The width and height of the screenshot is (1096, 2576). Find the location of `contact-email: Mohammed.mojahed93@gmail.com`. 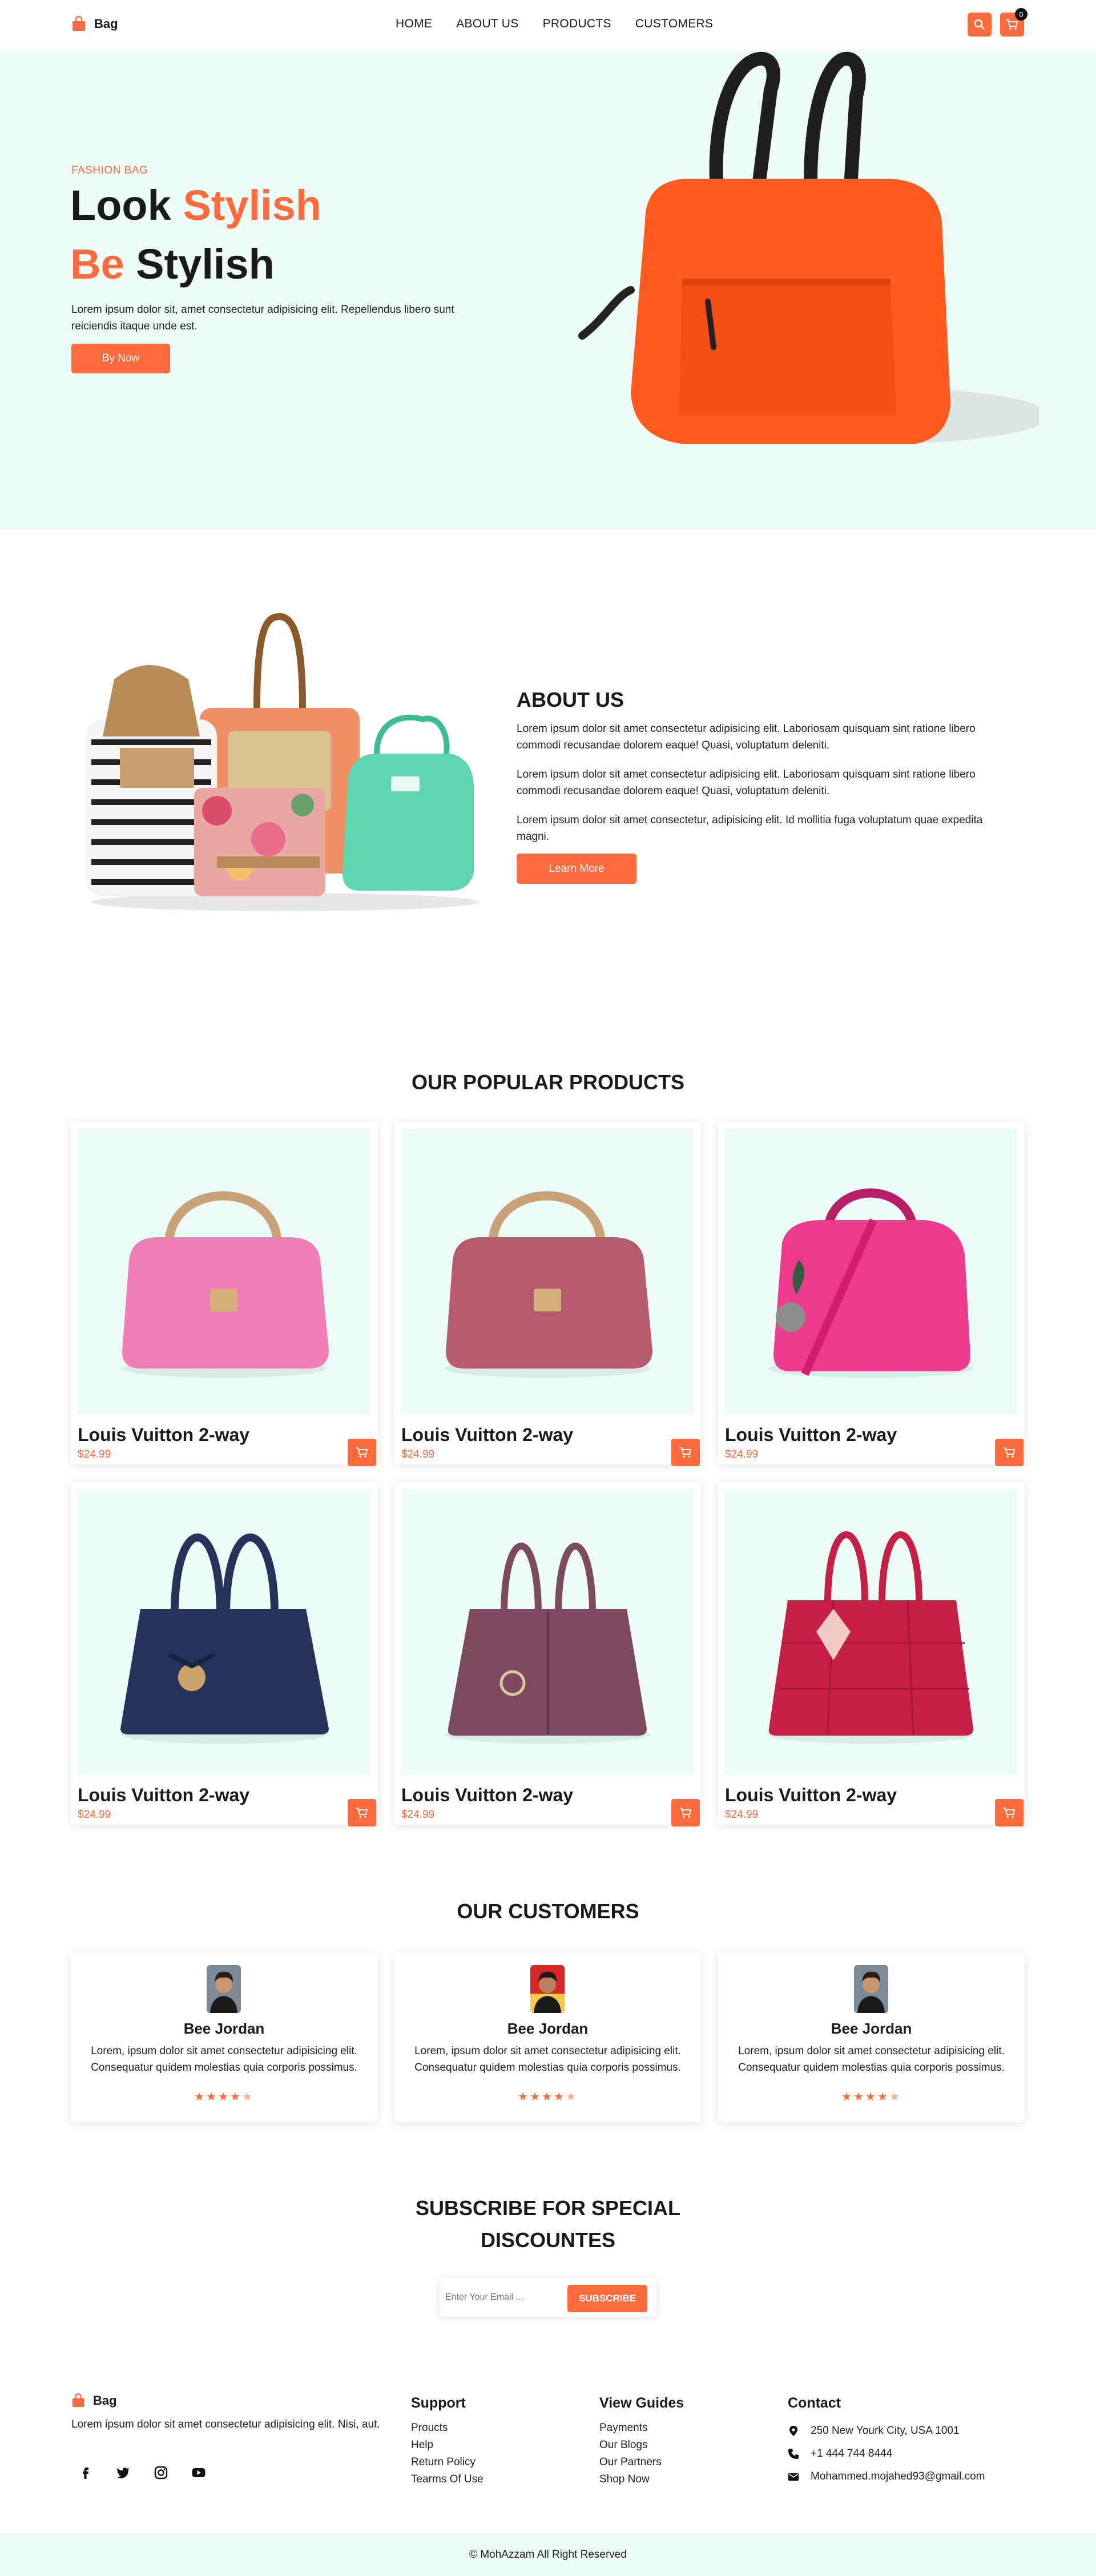

contact-email: Mohammed.mojahed93@gmail.com is located at coordinates (898, 2476).